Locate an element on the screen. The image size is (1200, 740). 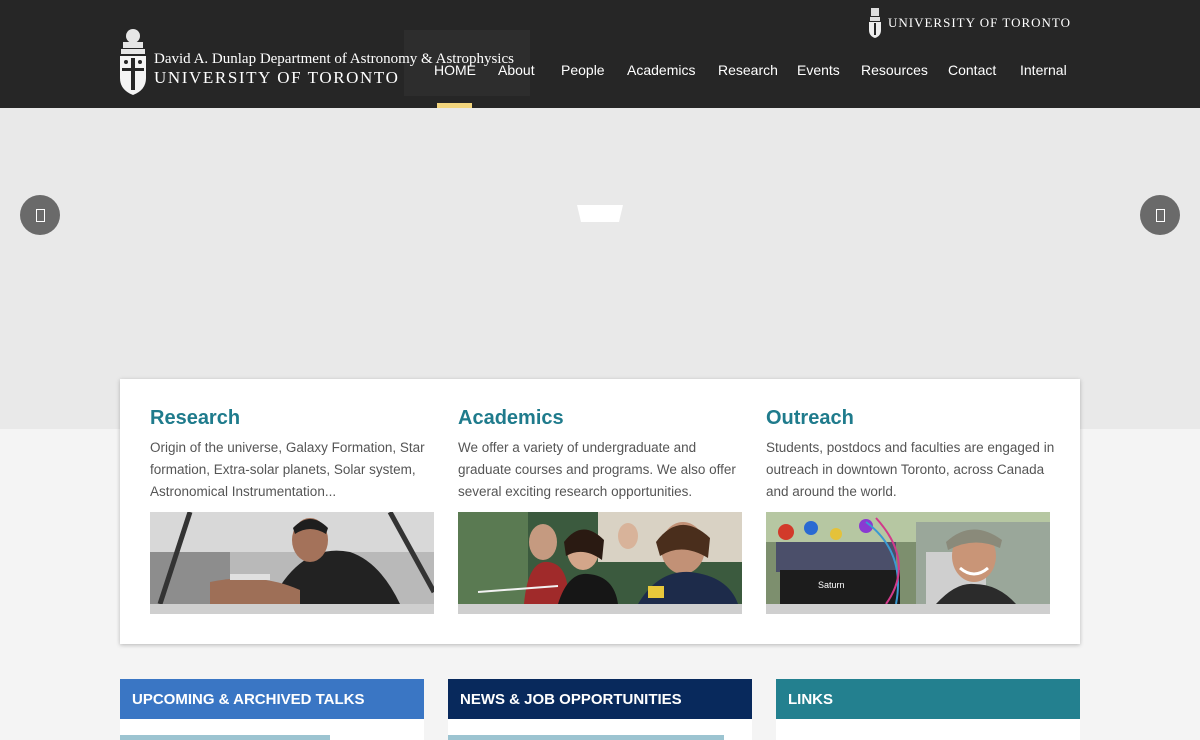
card-title: Outreach is located at coordinates (810, 418).